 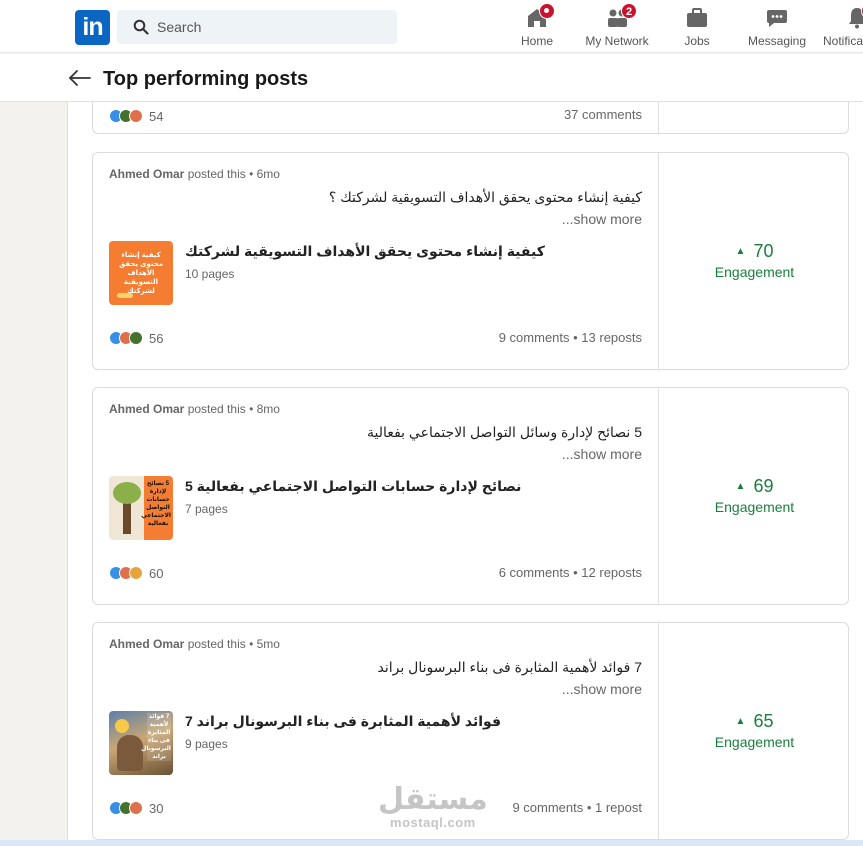 I want to click on reaction-count: 56, so click(x=156, y=338).